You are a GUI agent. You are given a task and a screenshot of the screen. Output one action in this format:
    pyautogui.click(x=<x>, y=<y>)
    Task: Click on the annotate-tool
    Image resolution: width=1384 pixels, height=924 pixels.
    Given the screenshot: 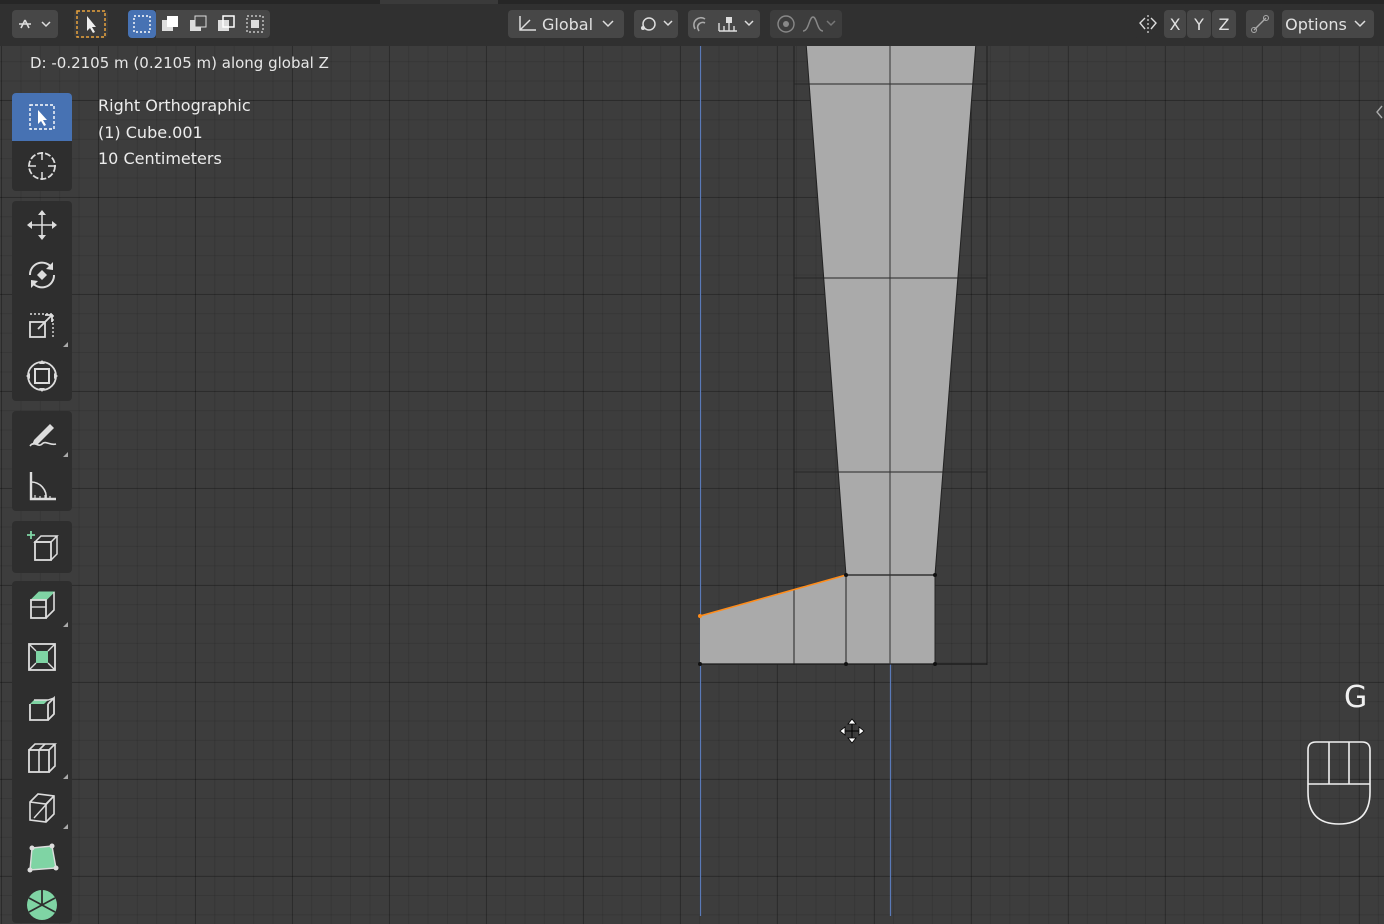 What is the action you would take?
    pyautogui.click(x=42, y=436)
    